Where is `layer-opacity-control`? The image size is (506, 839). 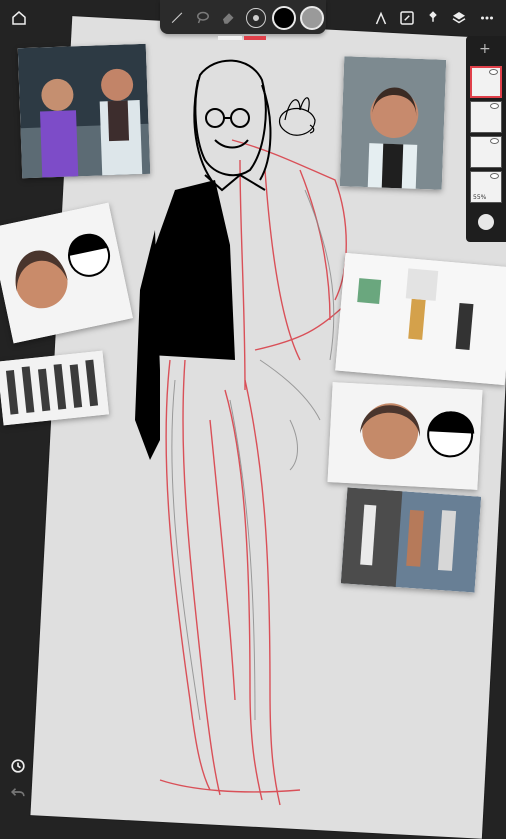 layer-opacity-control is located at coordinates (486, 222).